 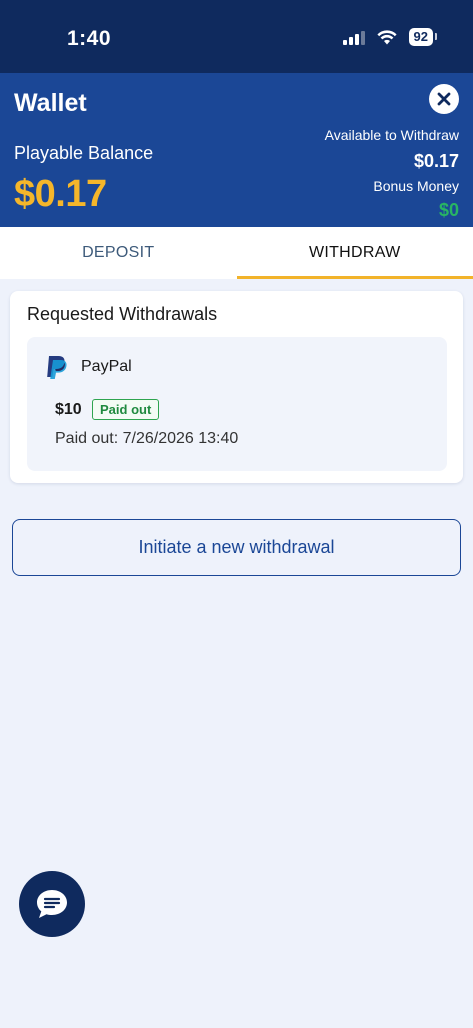 What do you see at coordinates (436, 161) in the screenshot?
I see `available-to-withdraw-amount: $0.17` at bounding box center [436, 161].